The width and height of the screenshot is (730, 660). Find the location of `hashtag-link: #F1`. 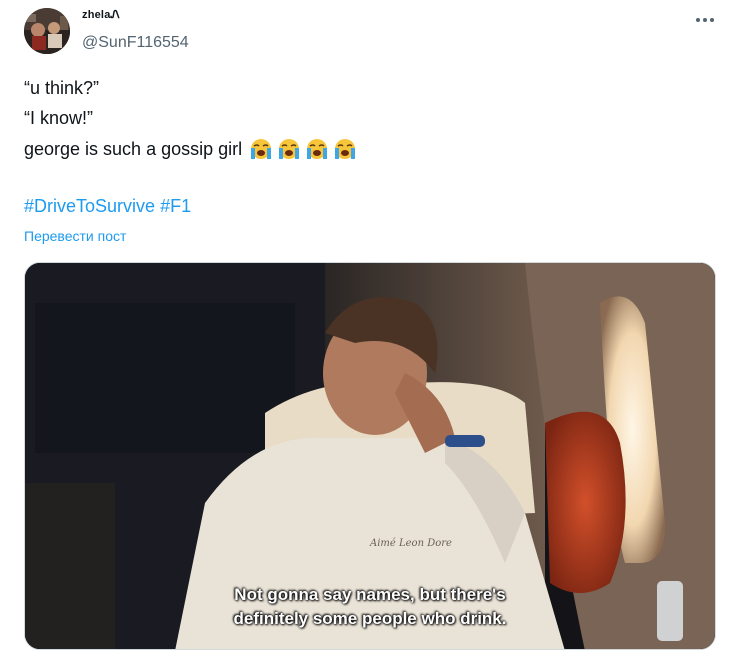

hashtag-link: #F1 is located at coordinates (175, 206).